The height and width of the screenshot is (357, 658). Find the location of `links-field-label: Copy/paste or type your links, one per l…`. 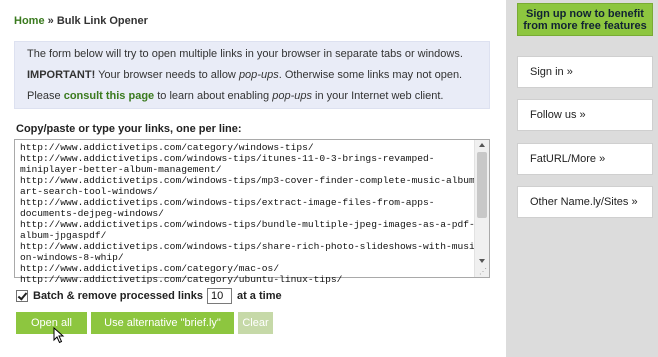

links-field-label: Copy/paste or type your links, one per l… is located at coordinates (129, 129).